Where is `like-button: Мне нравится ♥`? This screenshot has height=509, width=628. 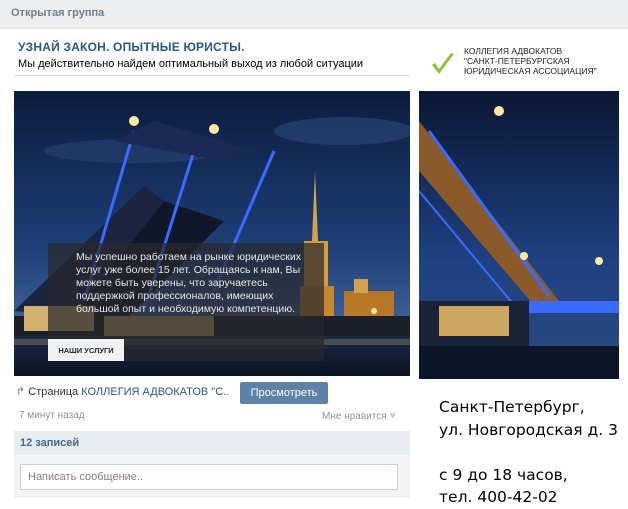
like-button: Мне нравится ♥ is located at coordinates (359, 416).